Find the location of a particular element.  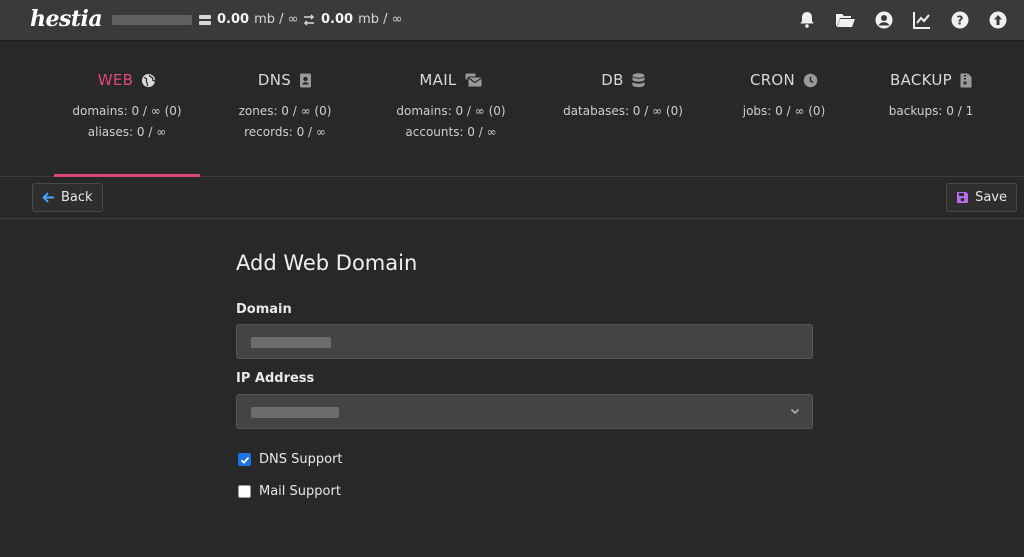

bandwidth-usage: 0.00 mb / ∞ is located at coordinates (352, 19).